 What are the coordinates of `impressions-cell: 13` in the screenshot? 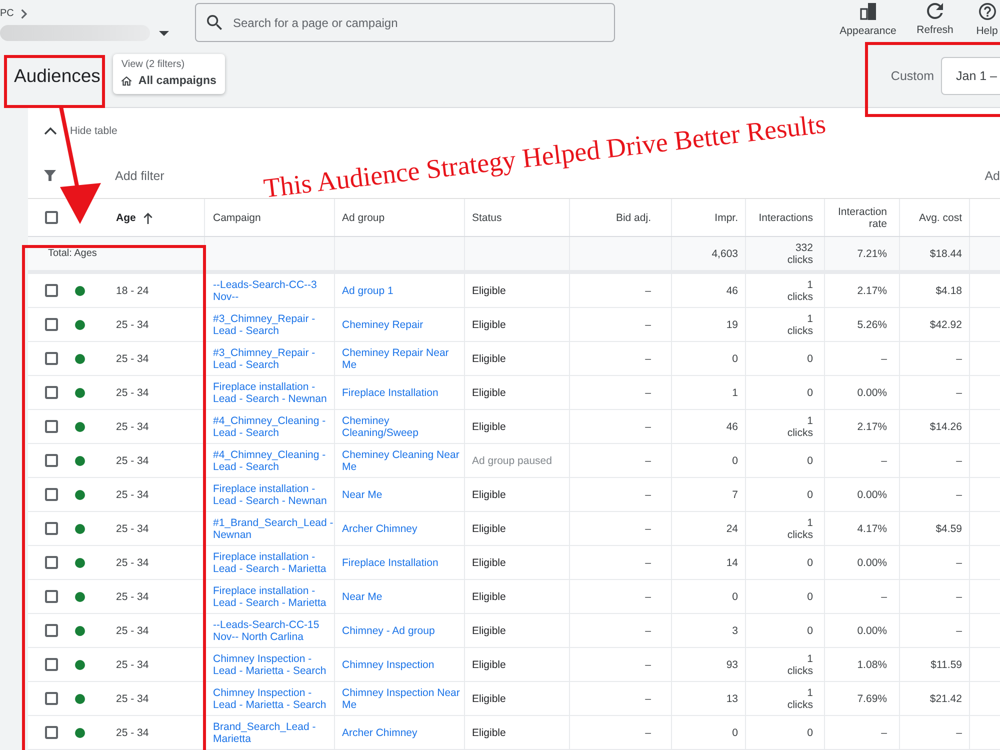 It's located at (732, 698).